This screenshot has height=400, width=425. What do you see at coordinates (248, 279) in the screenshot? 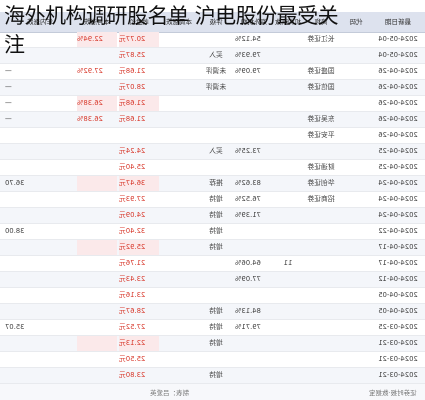
I see `table-cell-pct: 77.09%` at bounding box center [248, 279].